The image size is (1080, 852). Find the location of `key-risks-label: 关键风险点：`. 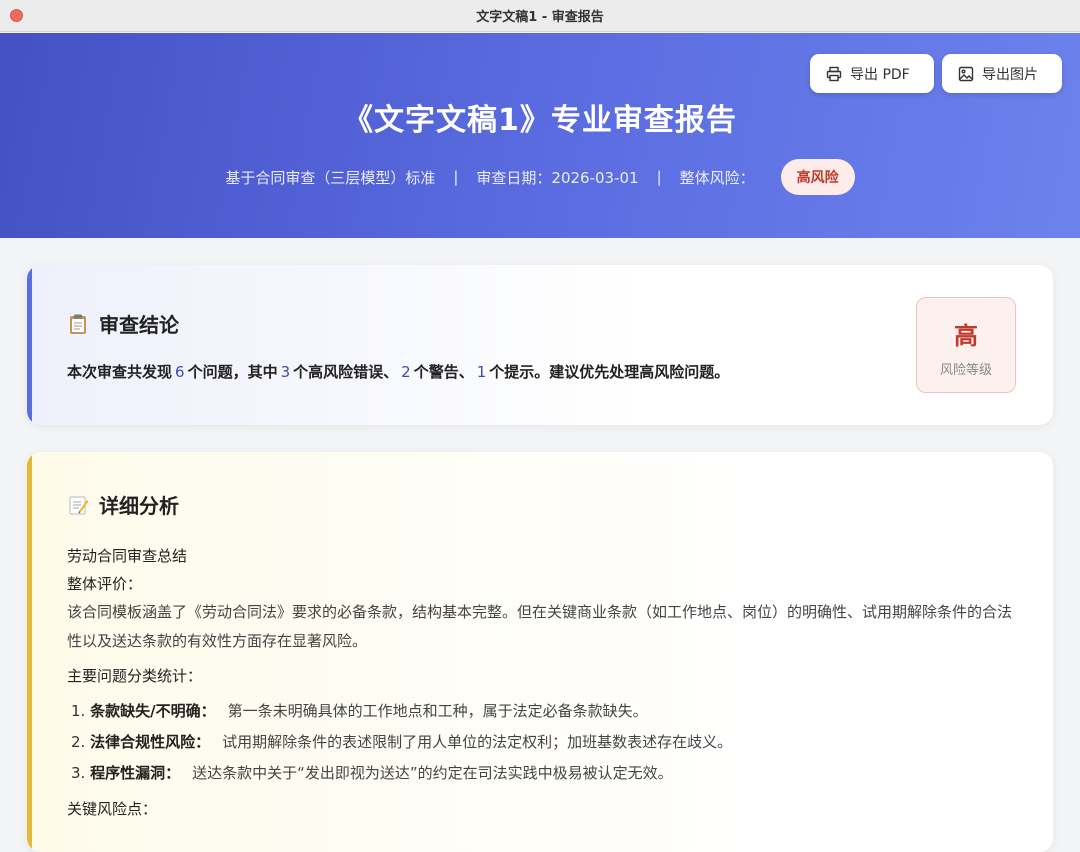

key-risks-label: 关键风险点： is located at coordinates (112, 809).